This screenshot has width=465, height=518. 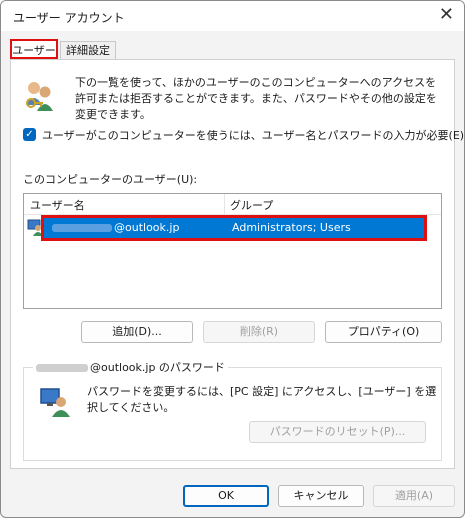 I want to click on tab-advanced-label: 詳細設定, so click(x=88, y=50).